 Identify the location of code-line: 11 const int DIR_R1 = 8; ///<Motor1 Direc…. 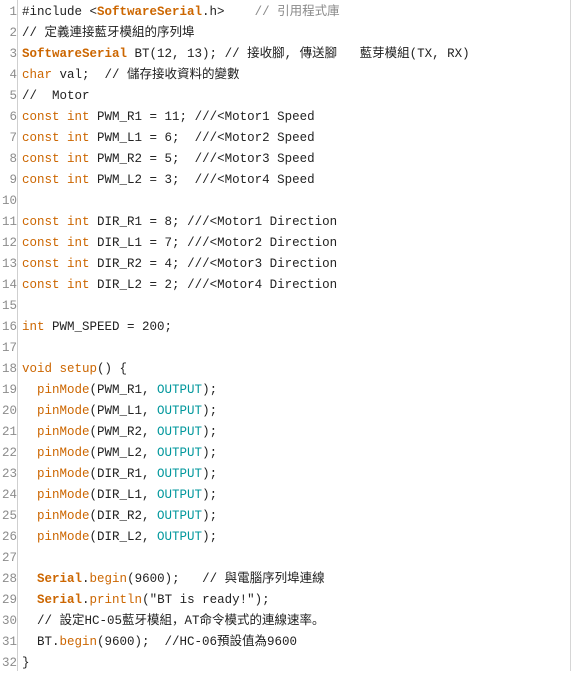
(285, 222).